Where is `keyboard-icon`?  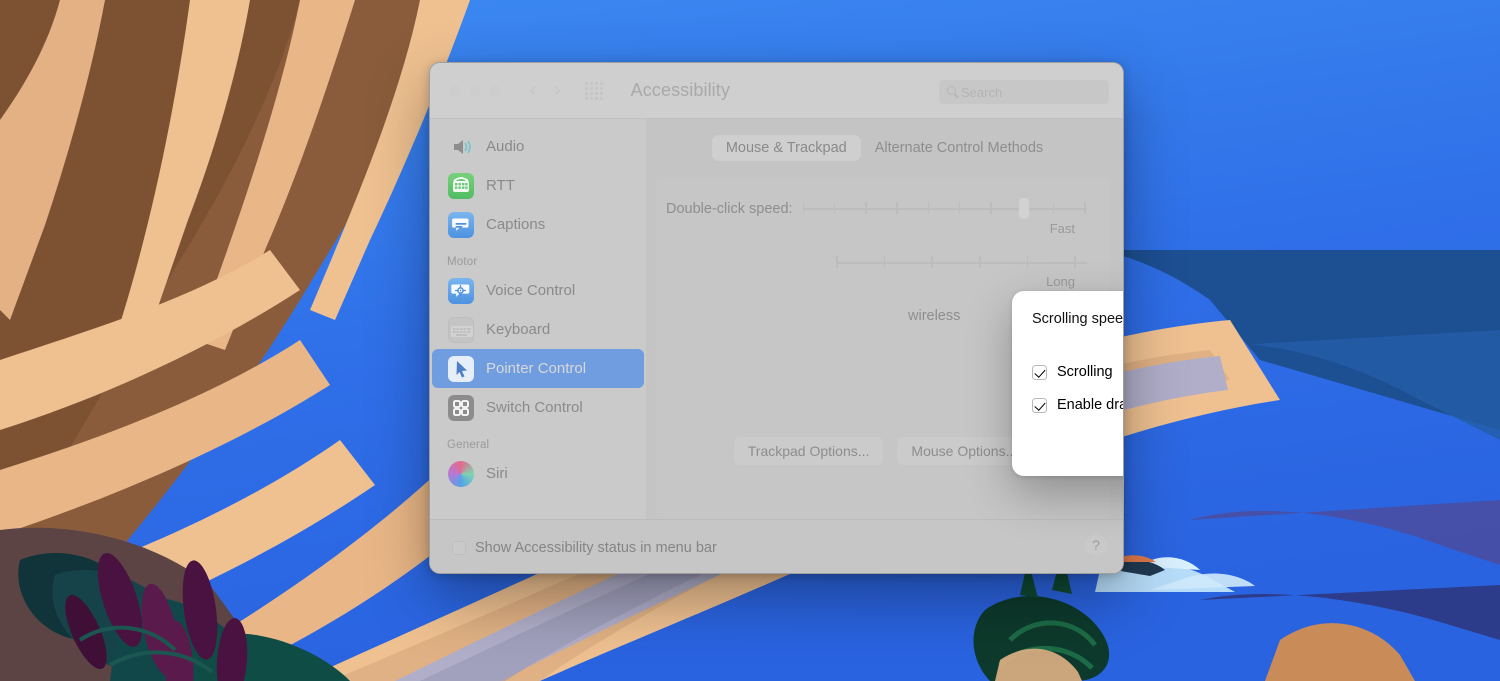
keyboard-icon is located at coordinates (461, 329).